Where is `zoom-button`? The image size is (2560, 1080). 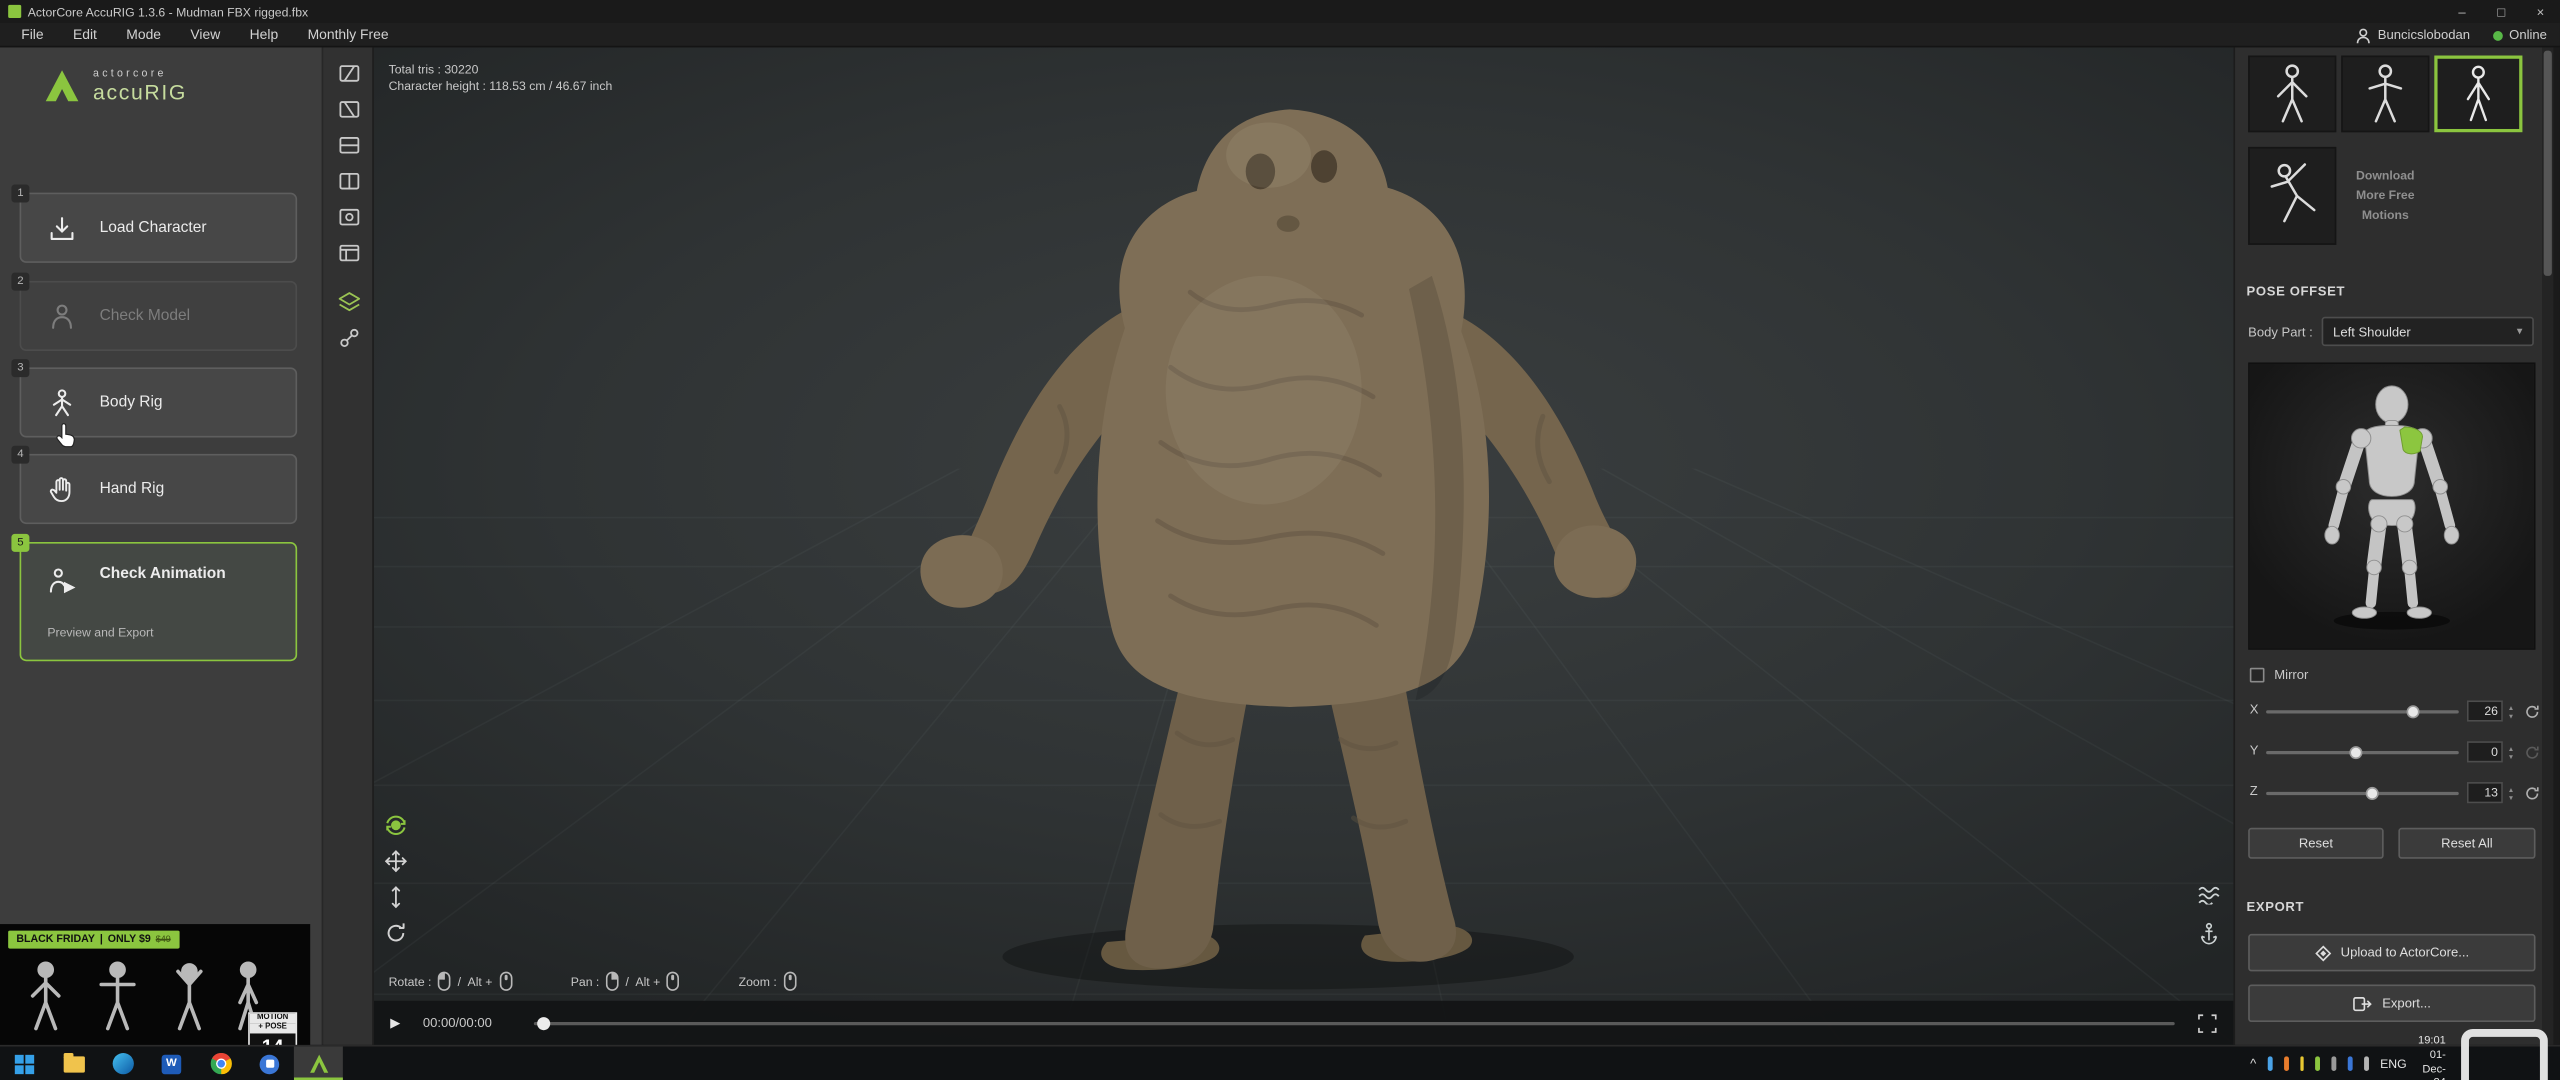
zoom-button is located at coordinates (396, 897).